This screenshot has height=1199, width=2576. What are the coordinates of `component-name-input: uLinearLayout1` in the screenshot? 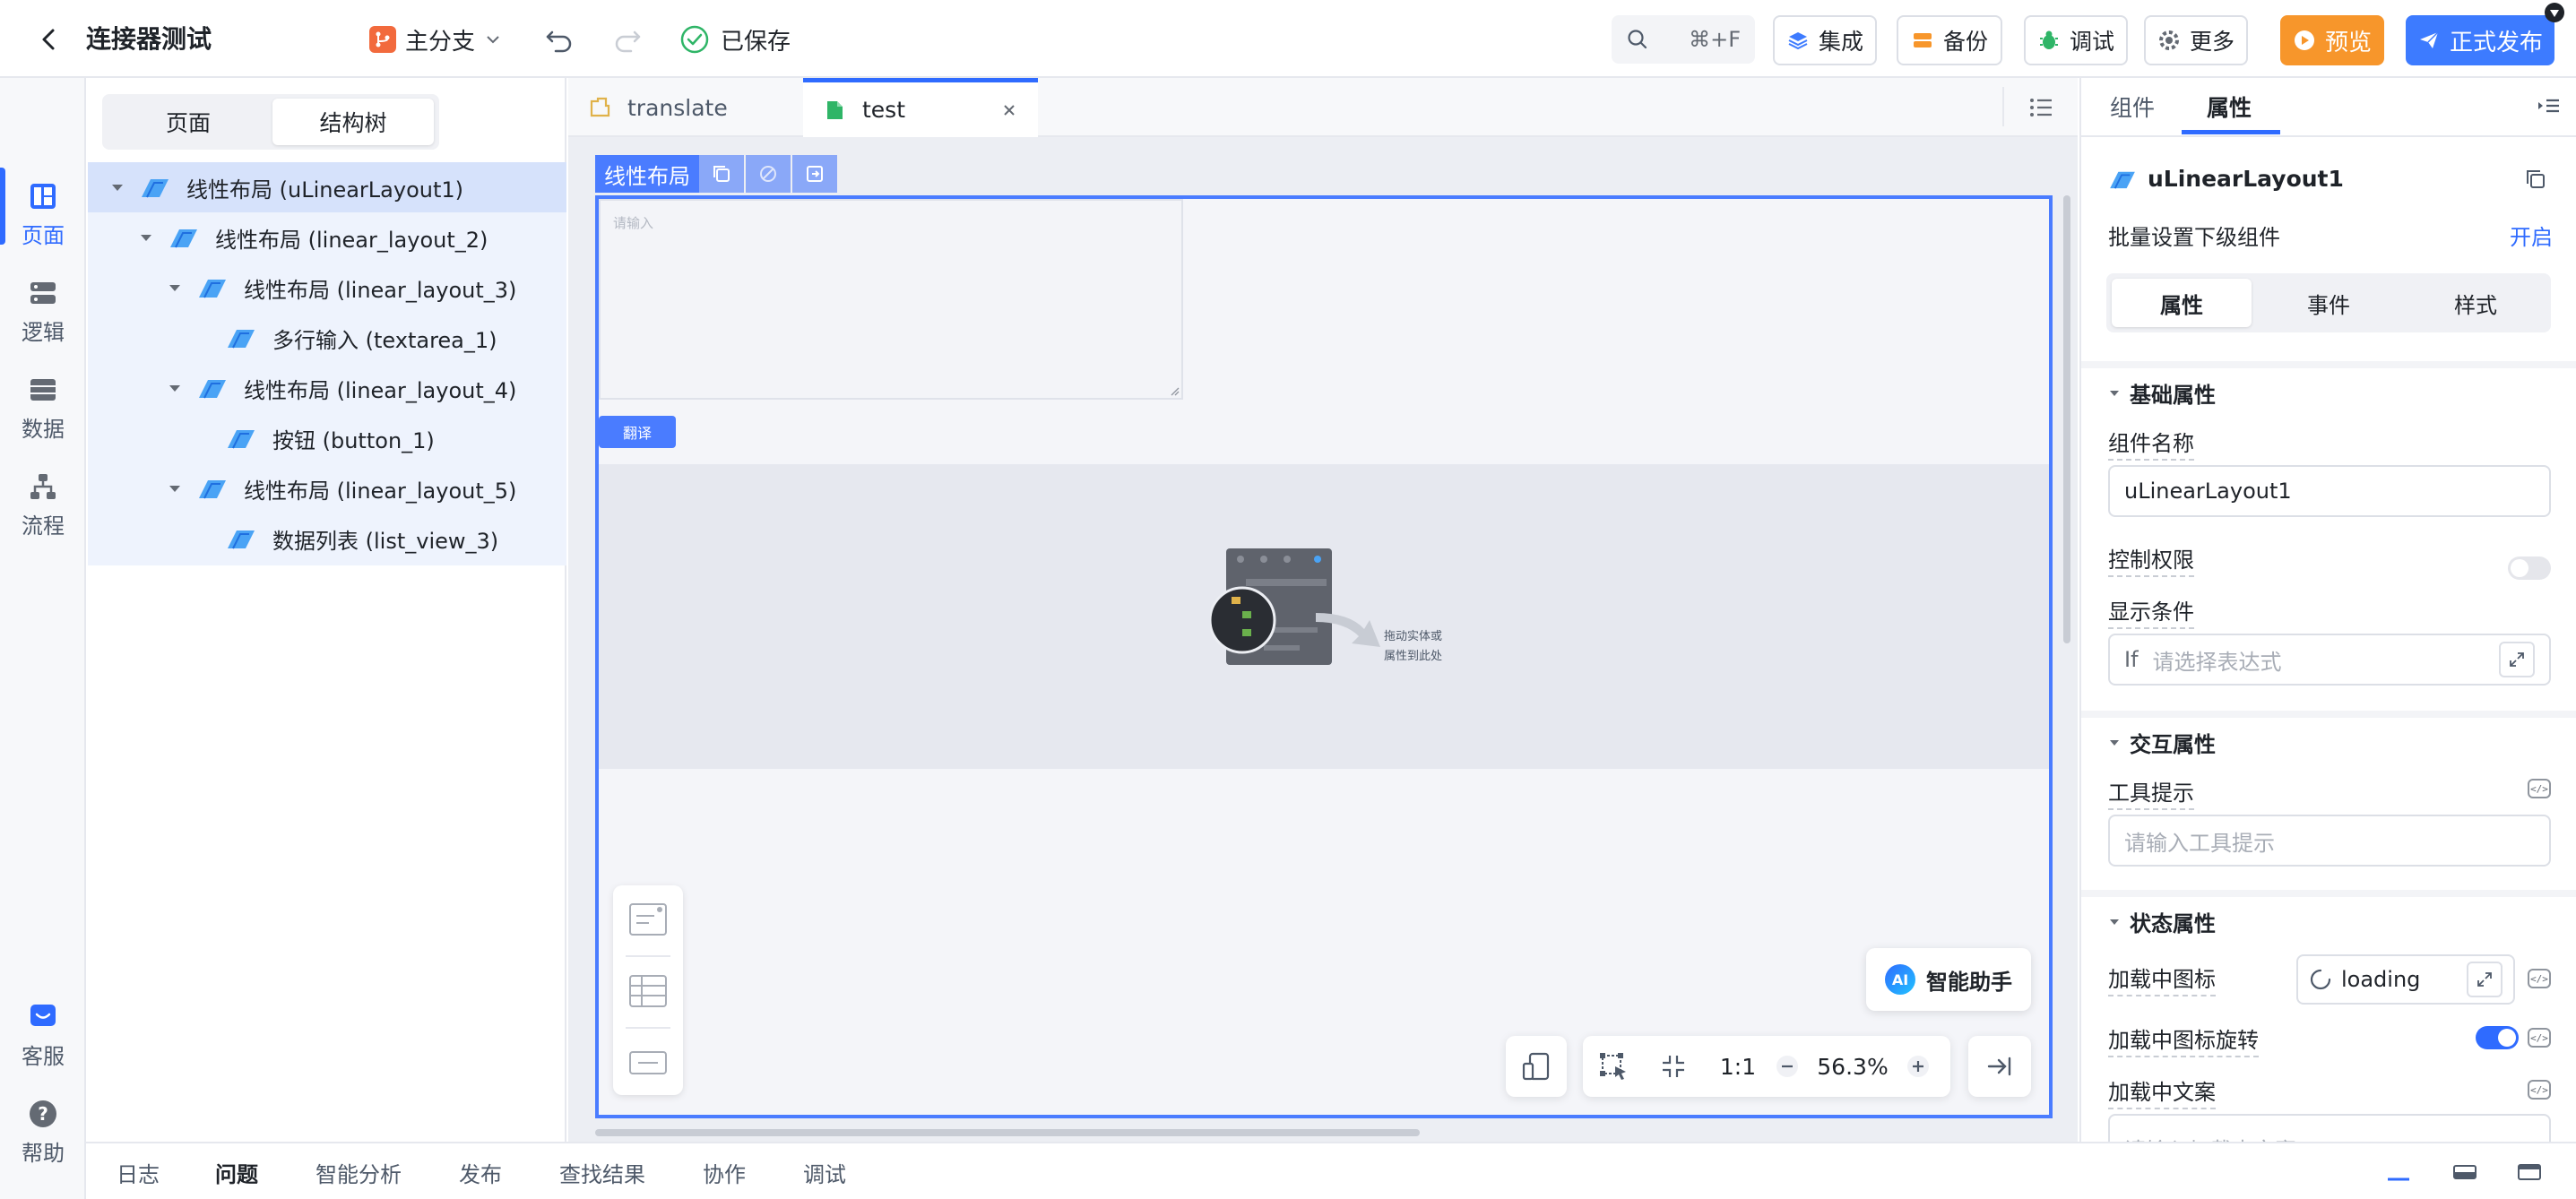 It's located at (2329, 491).